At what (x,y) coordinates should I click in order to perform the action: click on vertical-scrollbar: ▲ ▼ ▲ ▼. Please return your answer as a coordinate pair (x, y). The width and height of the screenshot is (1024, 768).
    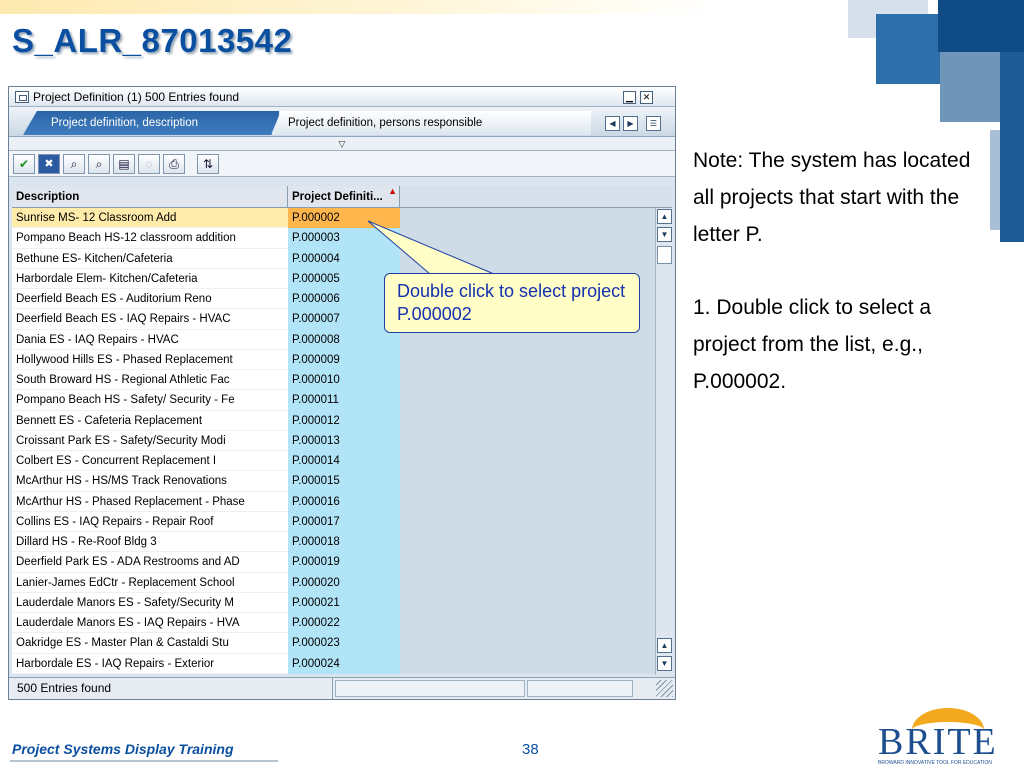
    Looking at the image, I should click on (664, 441).